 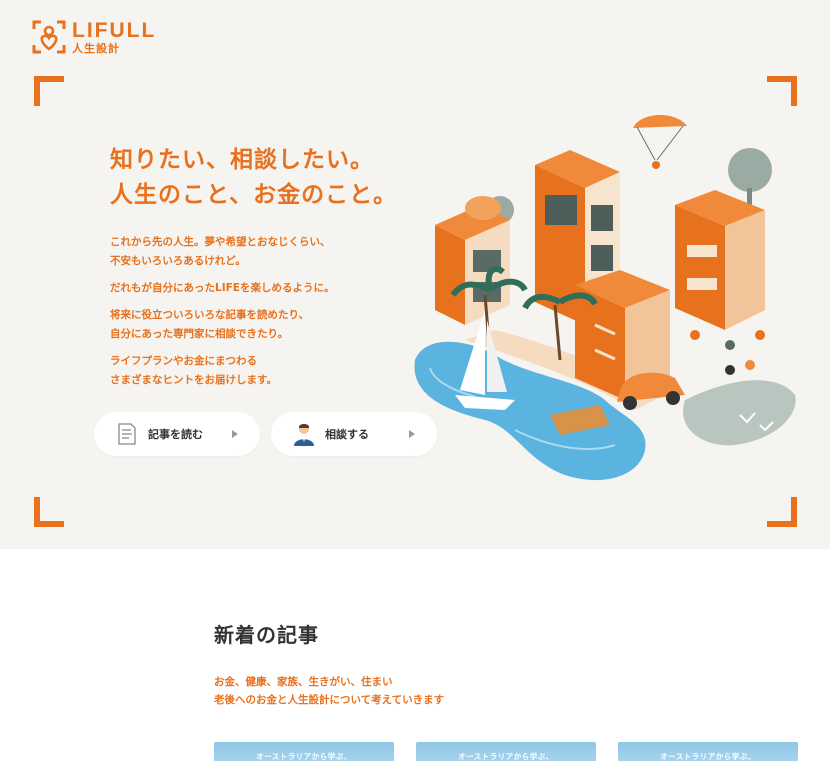 What do you see at coordinates (127, 434) in the screenshot?
I see `document-icon` at bounding box center [127, 434].